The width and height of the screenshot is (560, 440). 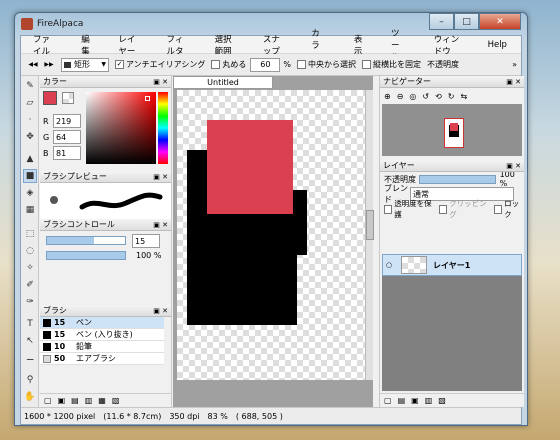 What do you see at coordinates (67, 137) in the screenshot?
I see `g-input: 64` at bounding box center [67, 137].